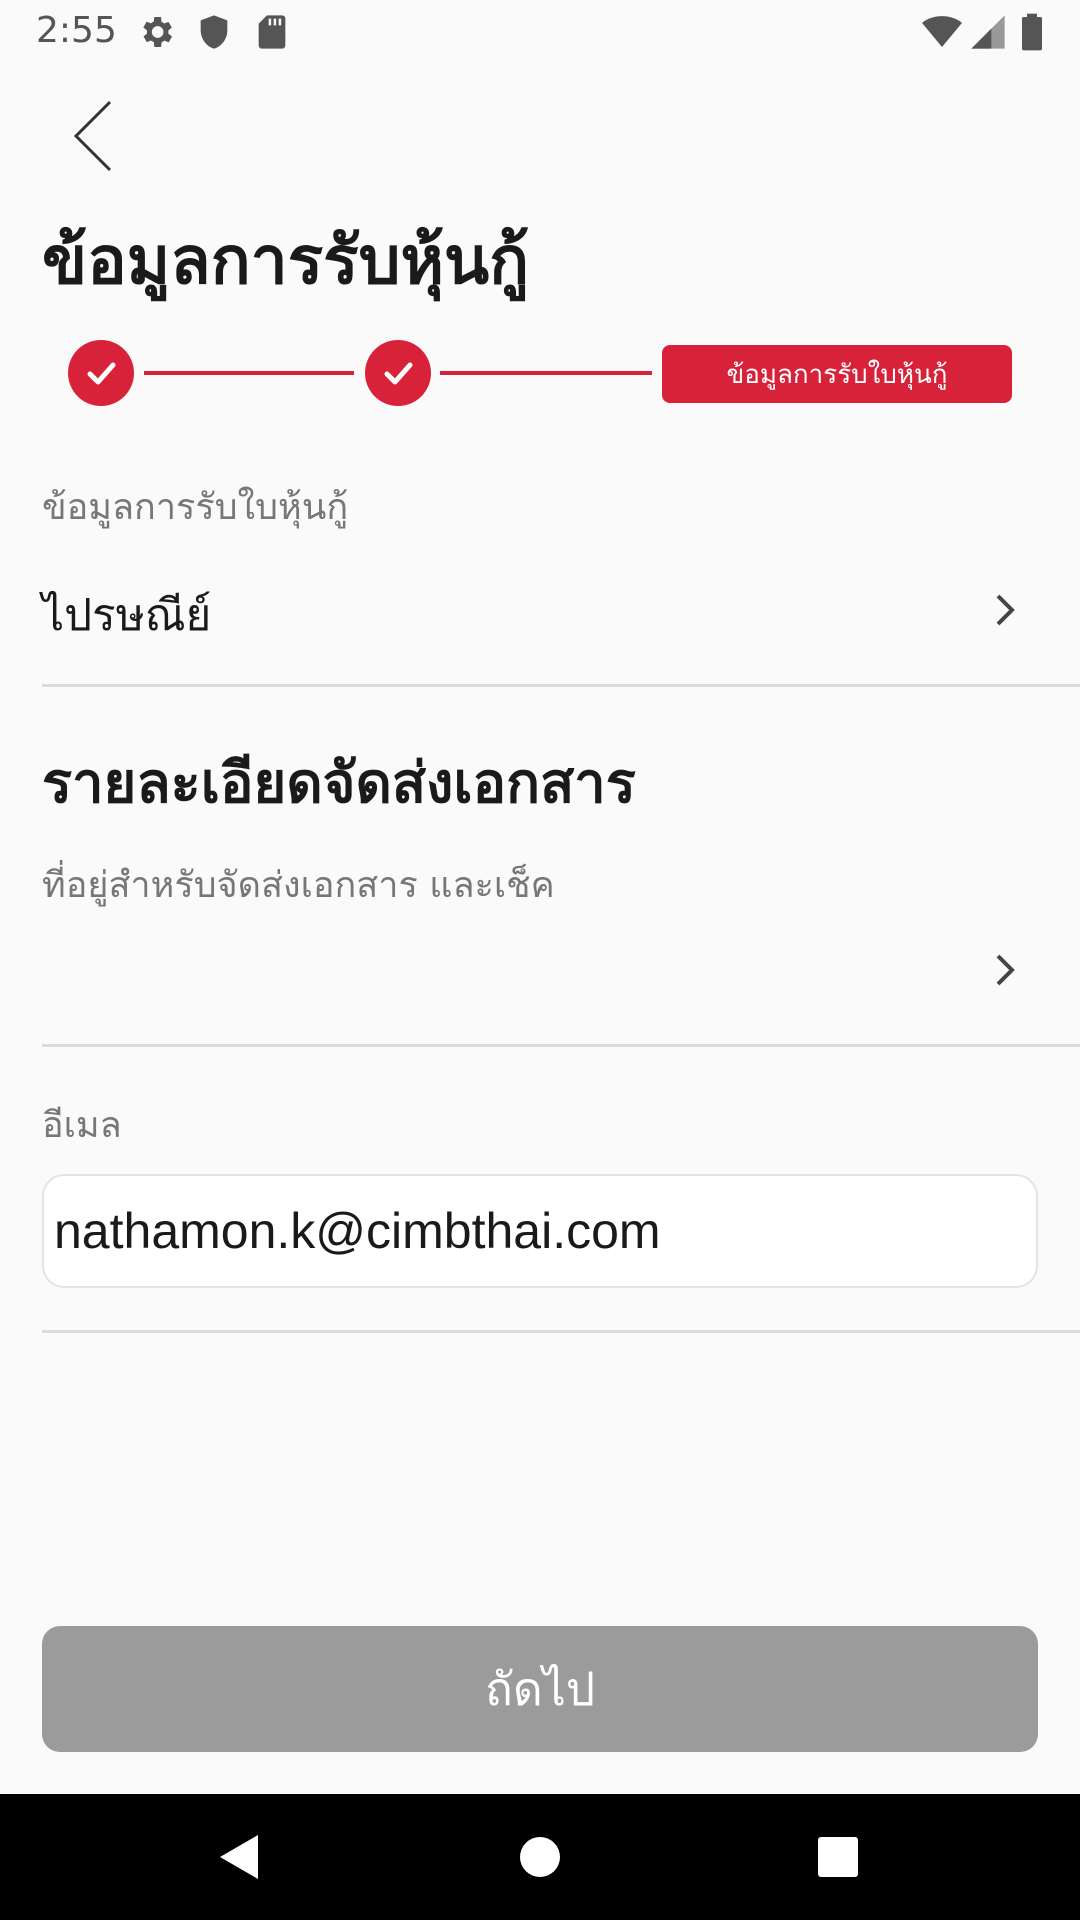 Image resolution: width=1080 pixels, height=1920 pixels. I want to click on certificate-receipt-selector: ไปรษณีย์, so click(540, 610).